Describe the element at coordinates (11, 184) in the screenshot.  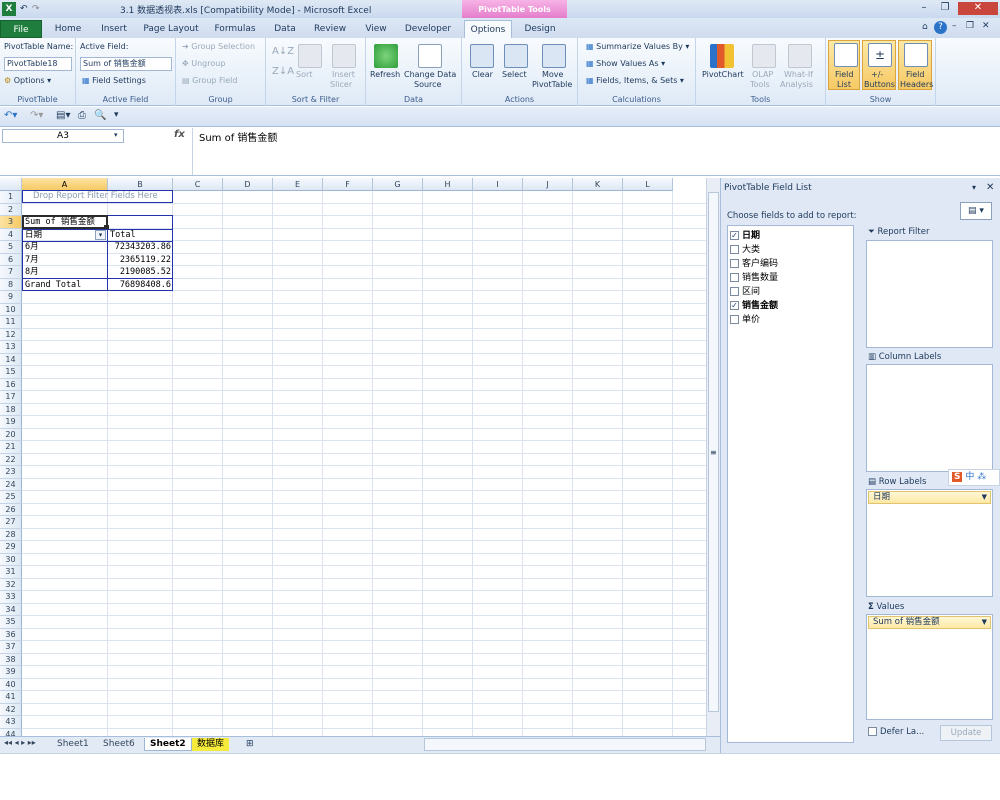
I see `select-all-corner` at that location.